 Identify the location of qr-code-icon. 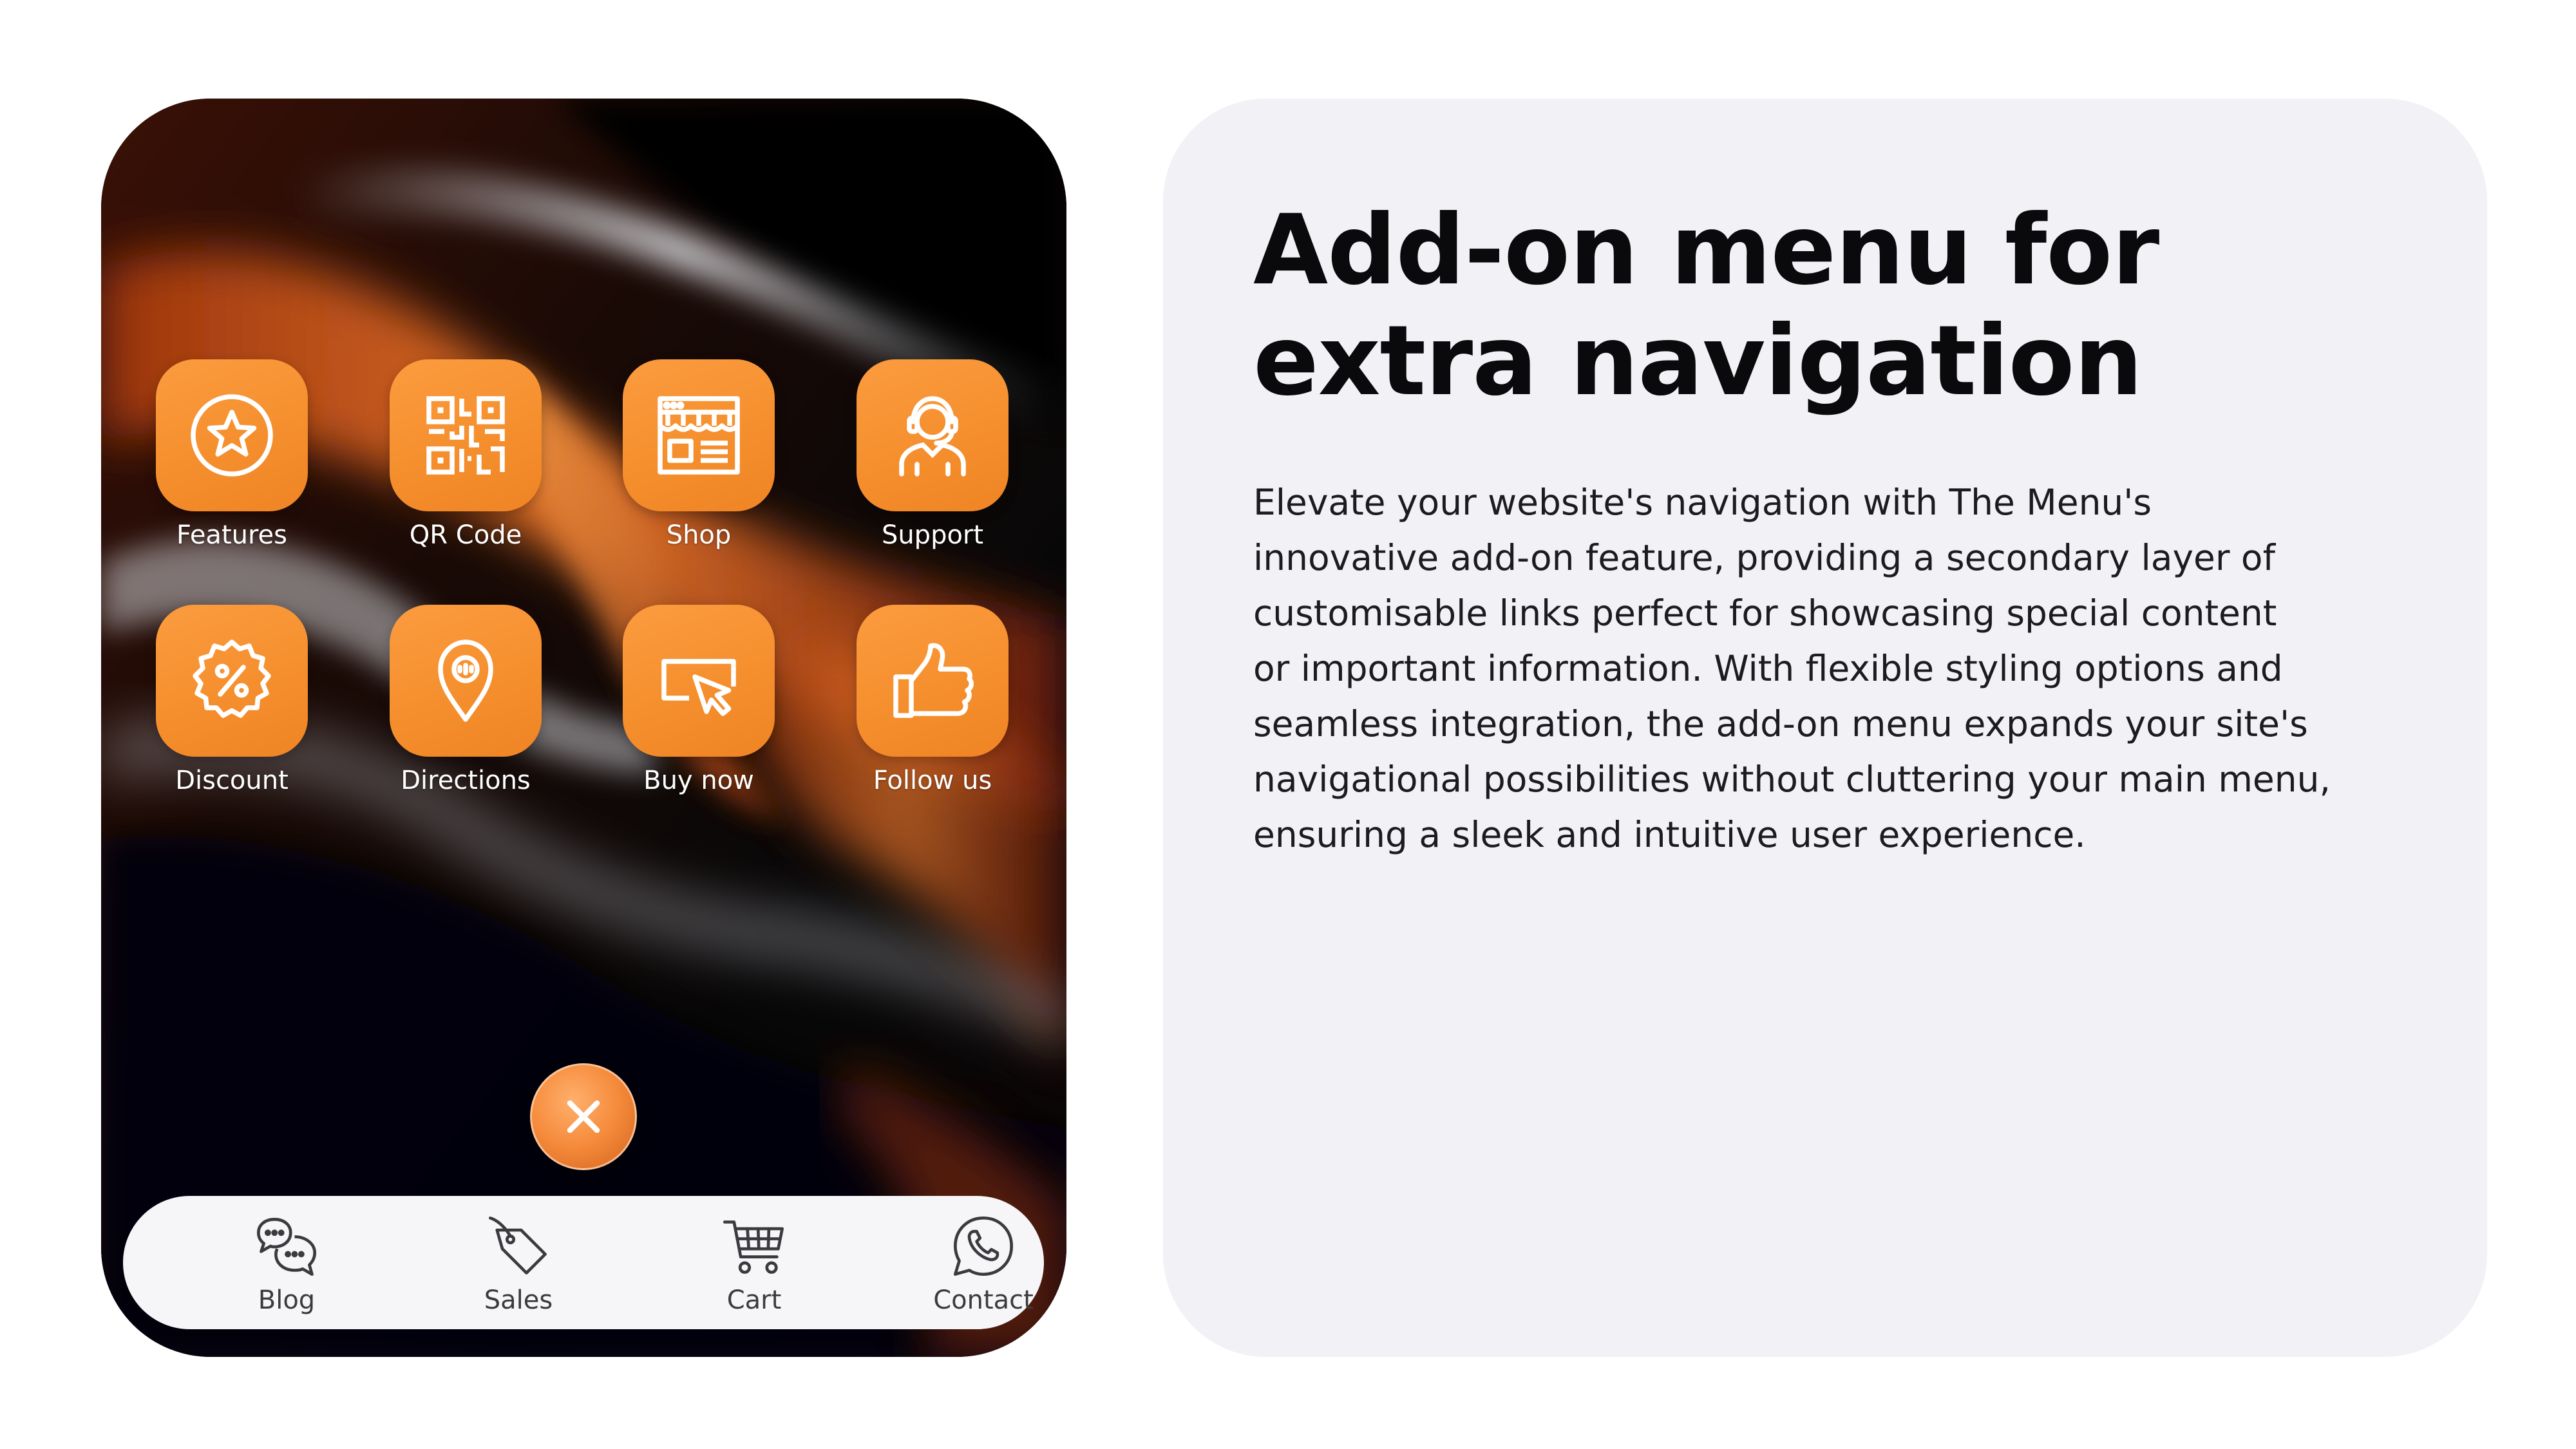
(465, 435).